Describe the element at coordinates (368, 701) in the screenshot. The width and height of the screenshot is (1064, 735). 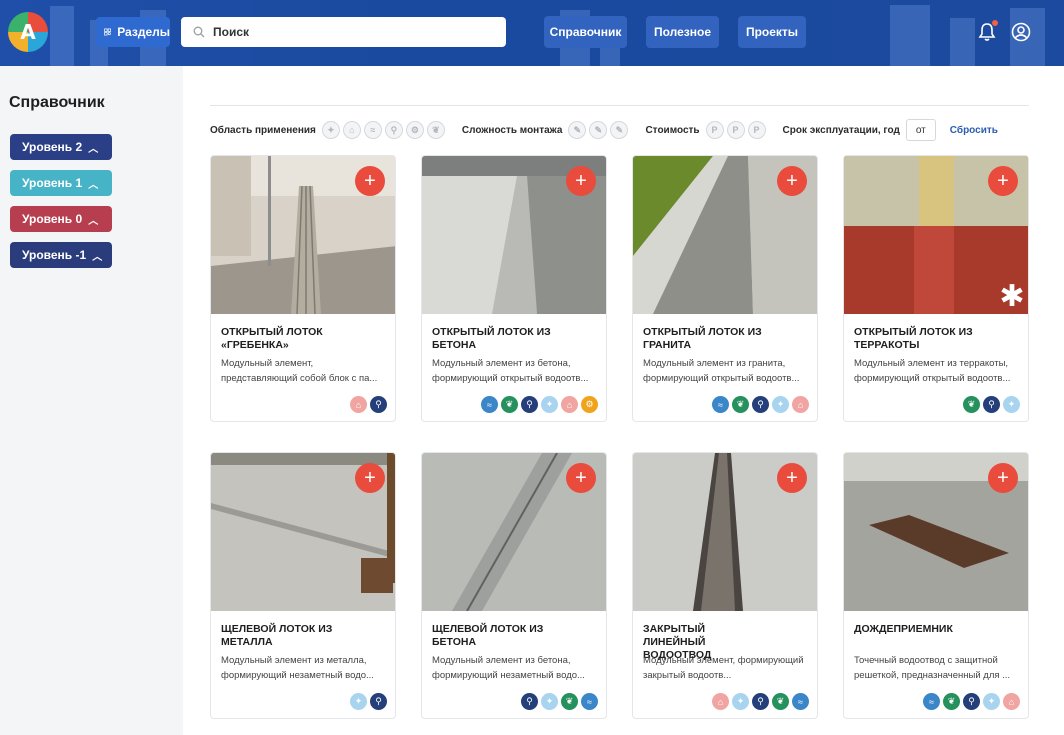
I see `card-icons: ✦ ⚲` at that location.